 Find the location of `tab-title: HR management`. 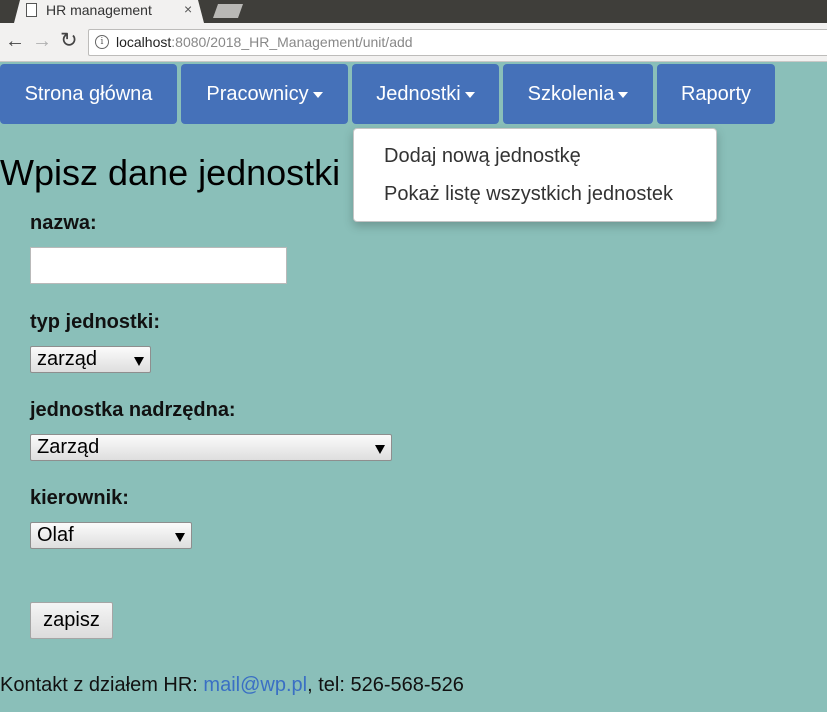

tab-title: HR management is located at coordinates (99, 10).